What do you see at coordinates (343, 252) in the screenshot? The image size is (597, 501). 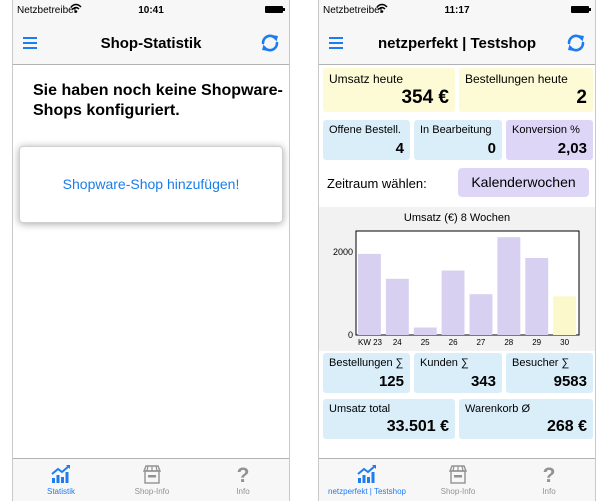 I see `chart-y-tick-label: 2000` at bounding box center [343, 252].